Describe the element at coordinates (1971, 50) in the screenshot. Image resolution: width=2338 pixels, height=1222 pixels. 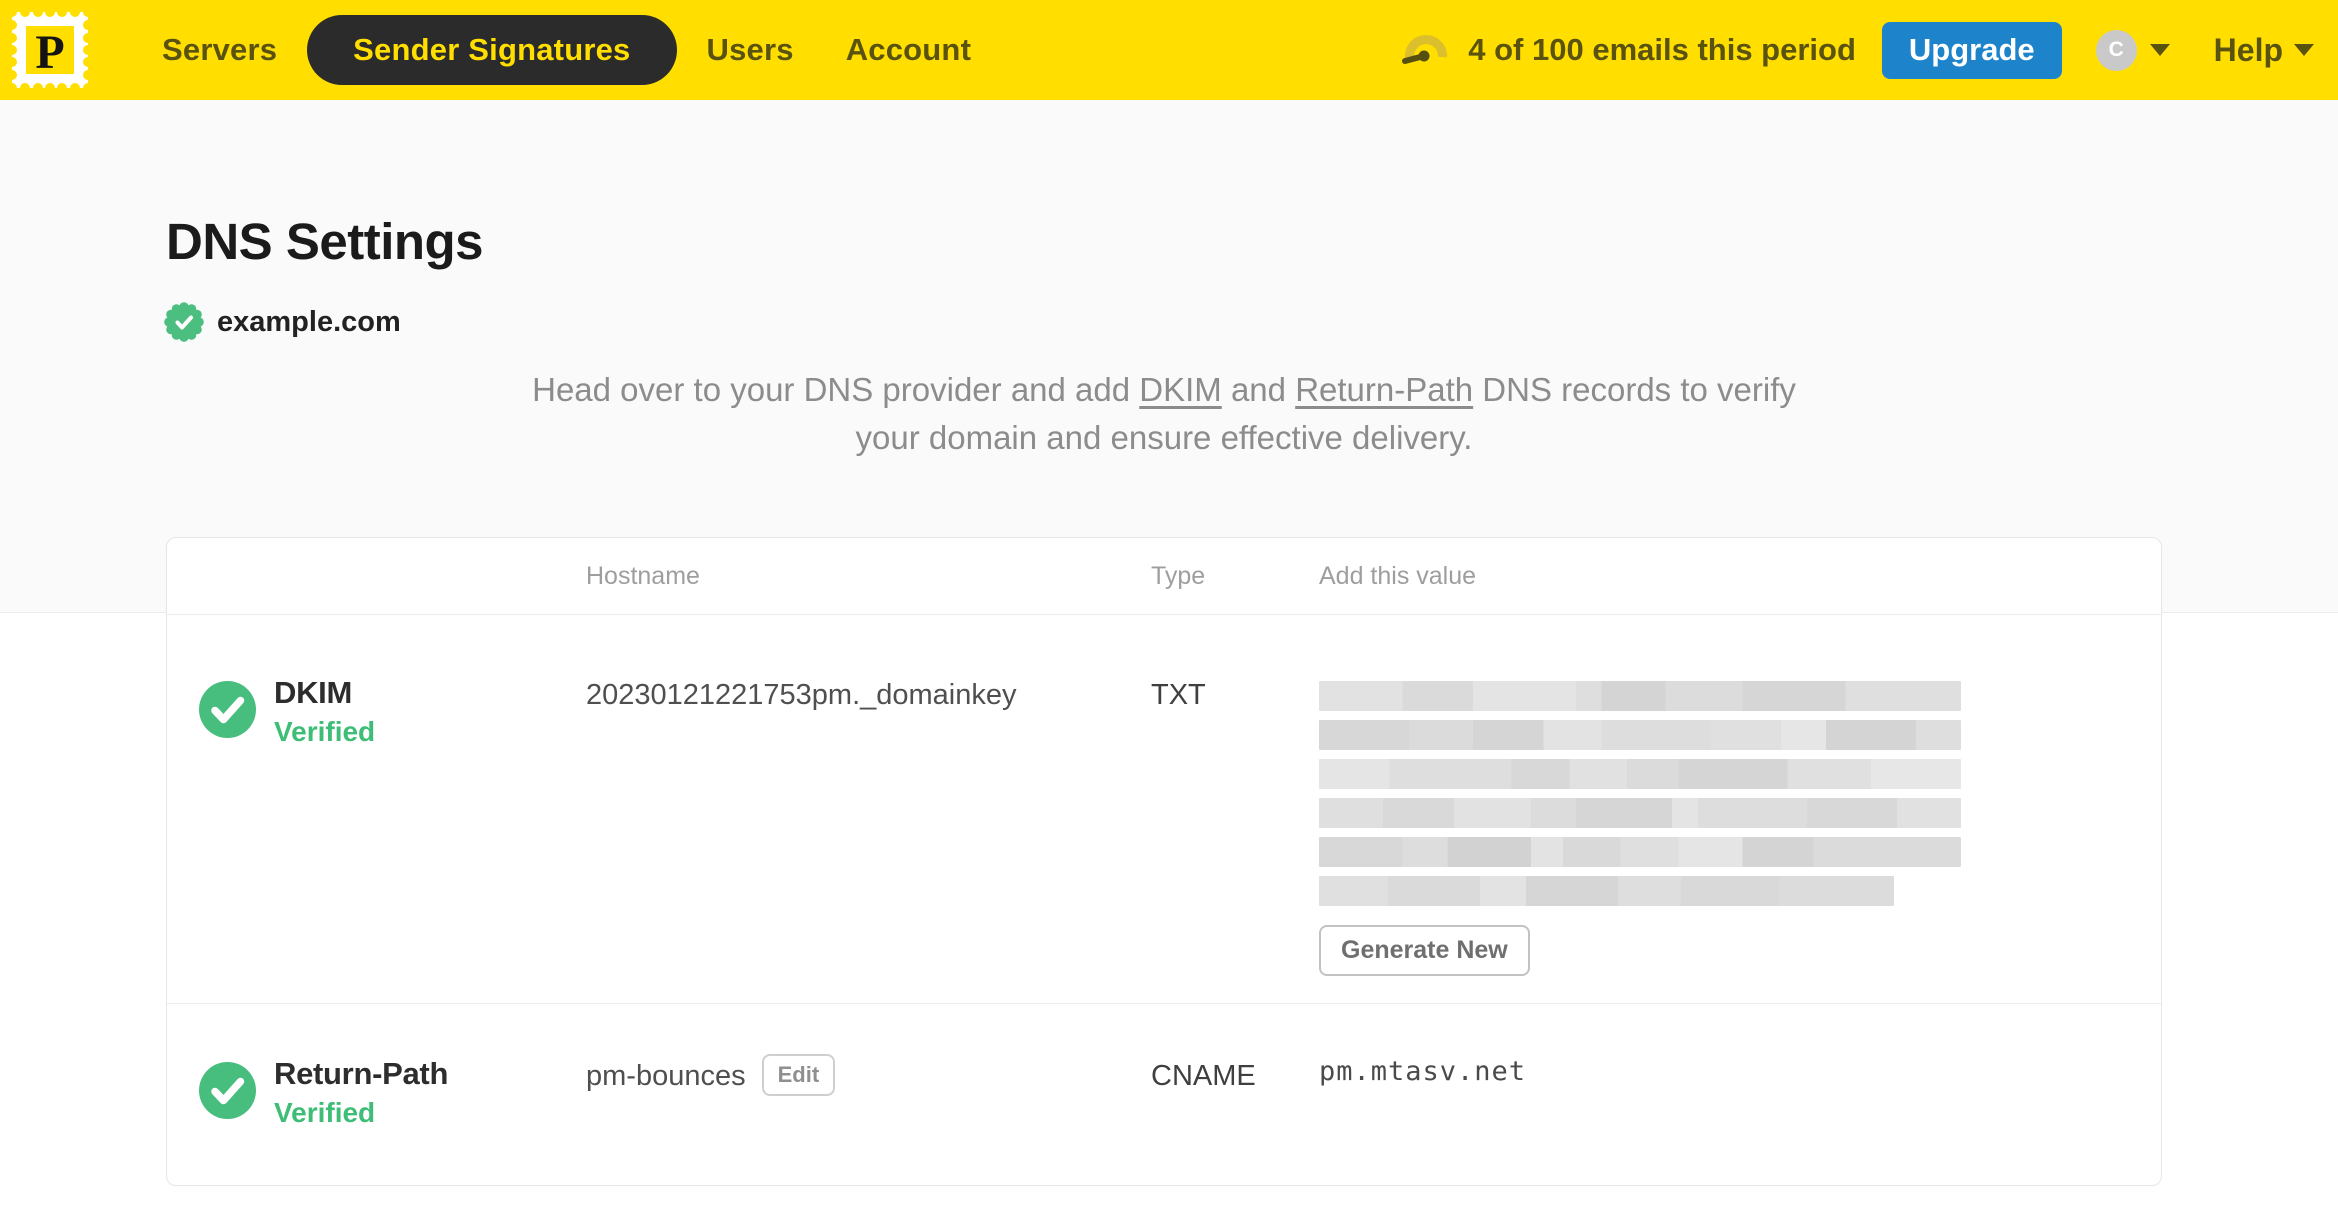
I see `upgrade-button: Upgrade` at that location.